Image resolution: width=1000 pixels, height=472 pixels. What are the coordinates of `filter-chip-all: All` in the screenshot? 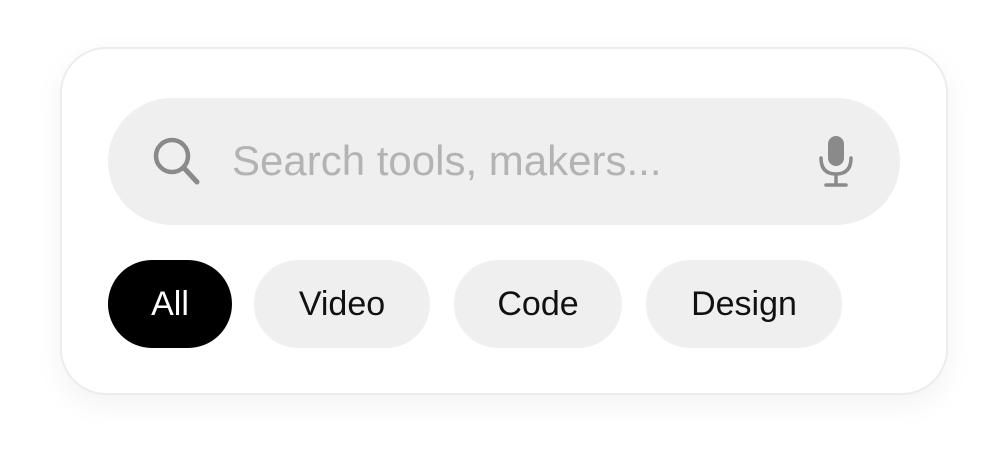 It's located at (170, 304).